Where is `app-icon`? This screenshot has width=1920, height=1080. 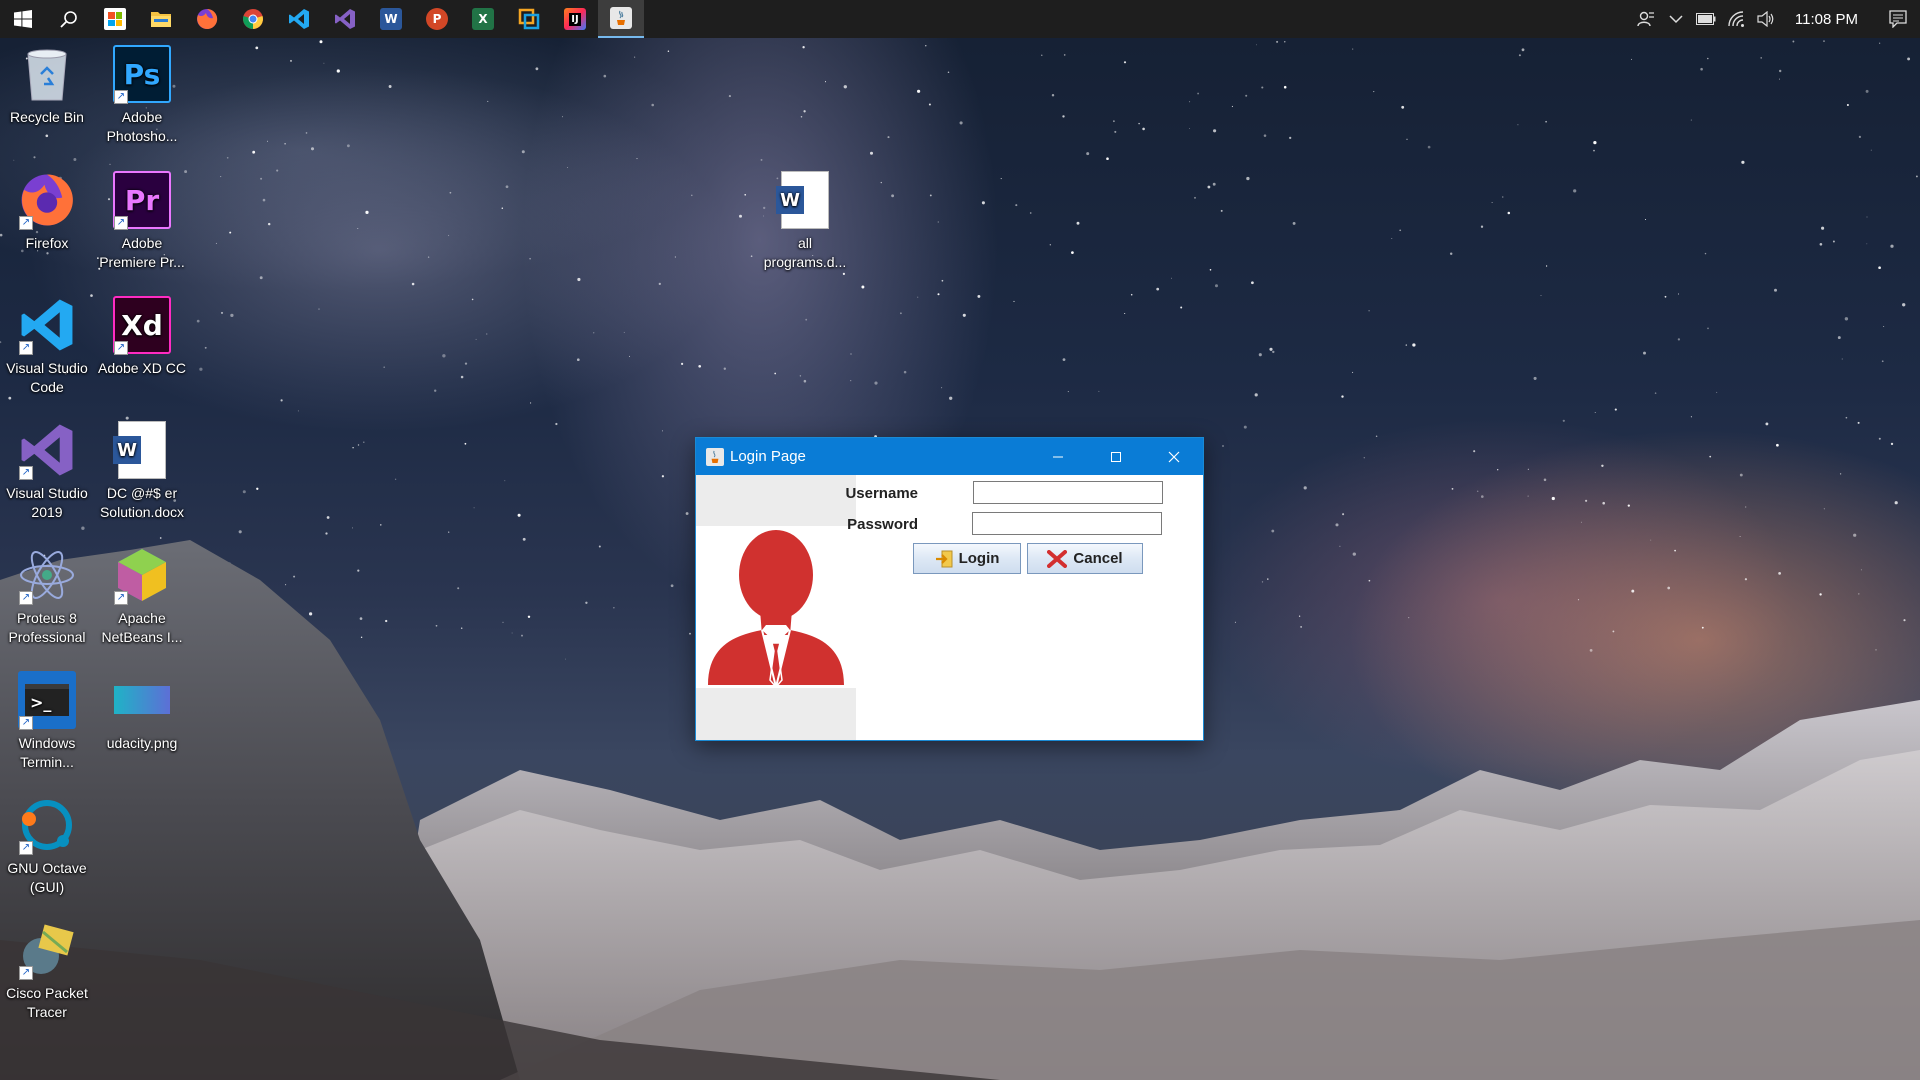
app-icon is located at coordinates (529, 19).